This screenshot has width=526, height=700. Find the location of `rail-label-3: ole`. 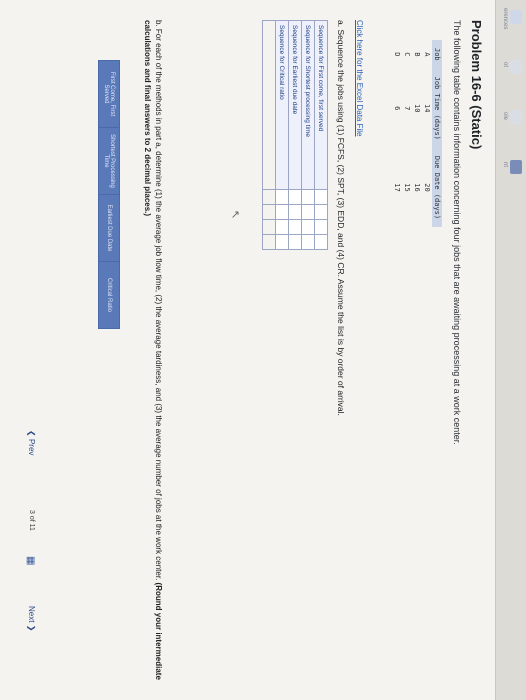

rail-label-3: ole is located at coordinates (505, 116).